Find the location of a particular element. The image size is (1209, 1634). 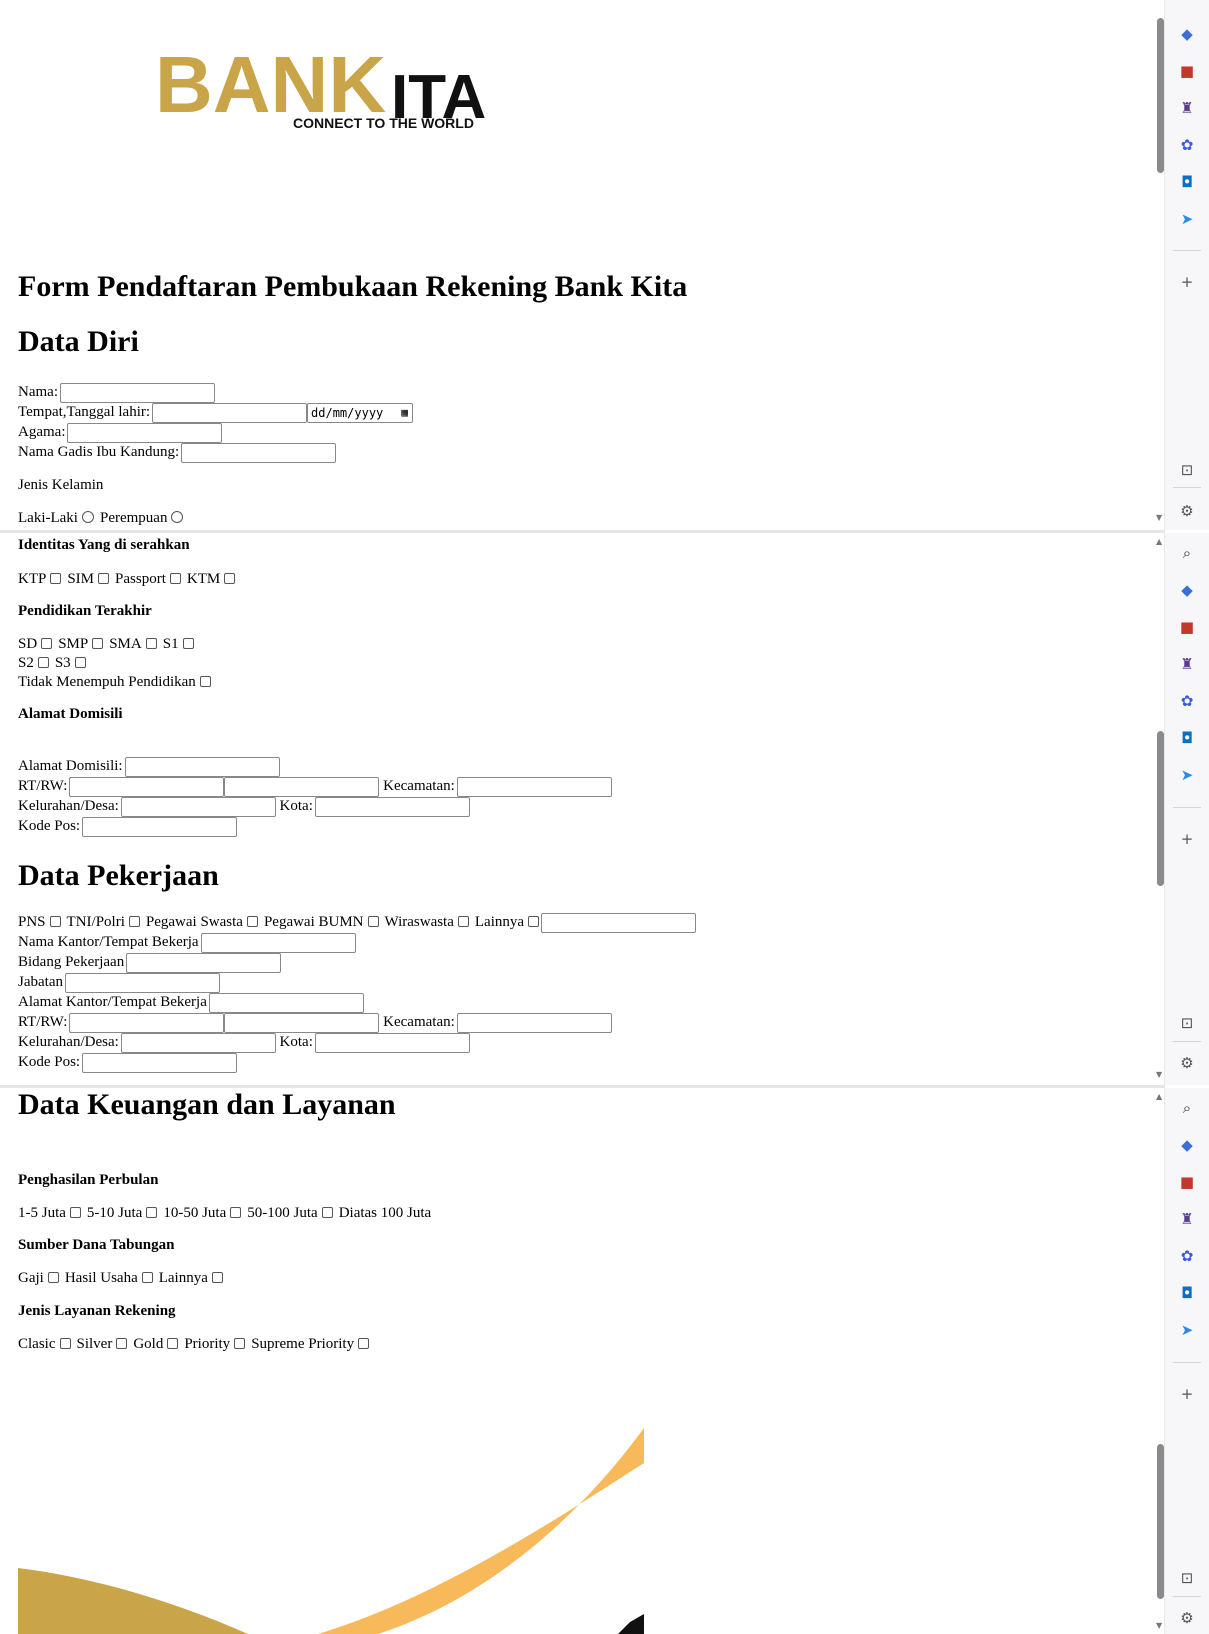

checkbox-50-100-juta is located at coordinates (327, 1212).